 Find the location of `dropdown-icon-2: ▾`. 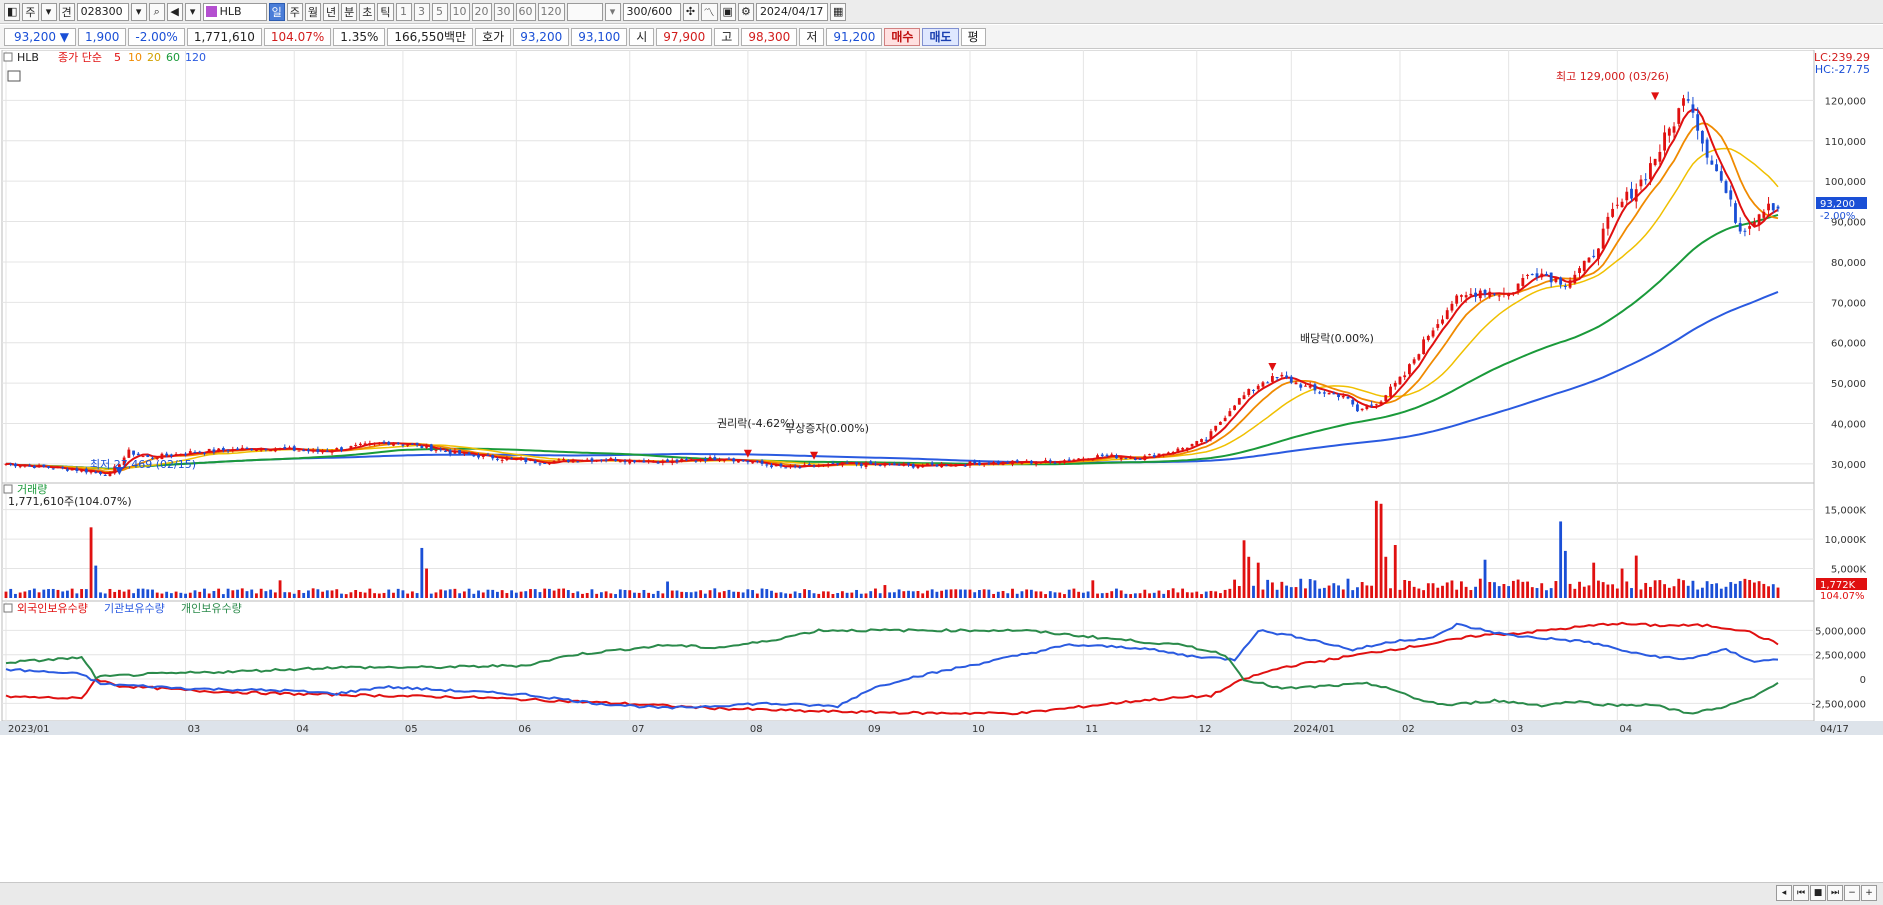

dropdown-icon-2: ▾ is located at coordinates (192, 11).